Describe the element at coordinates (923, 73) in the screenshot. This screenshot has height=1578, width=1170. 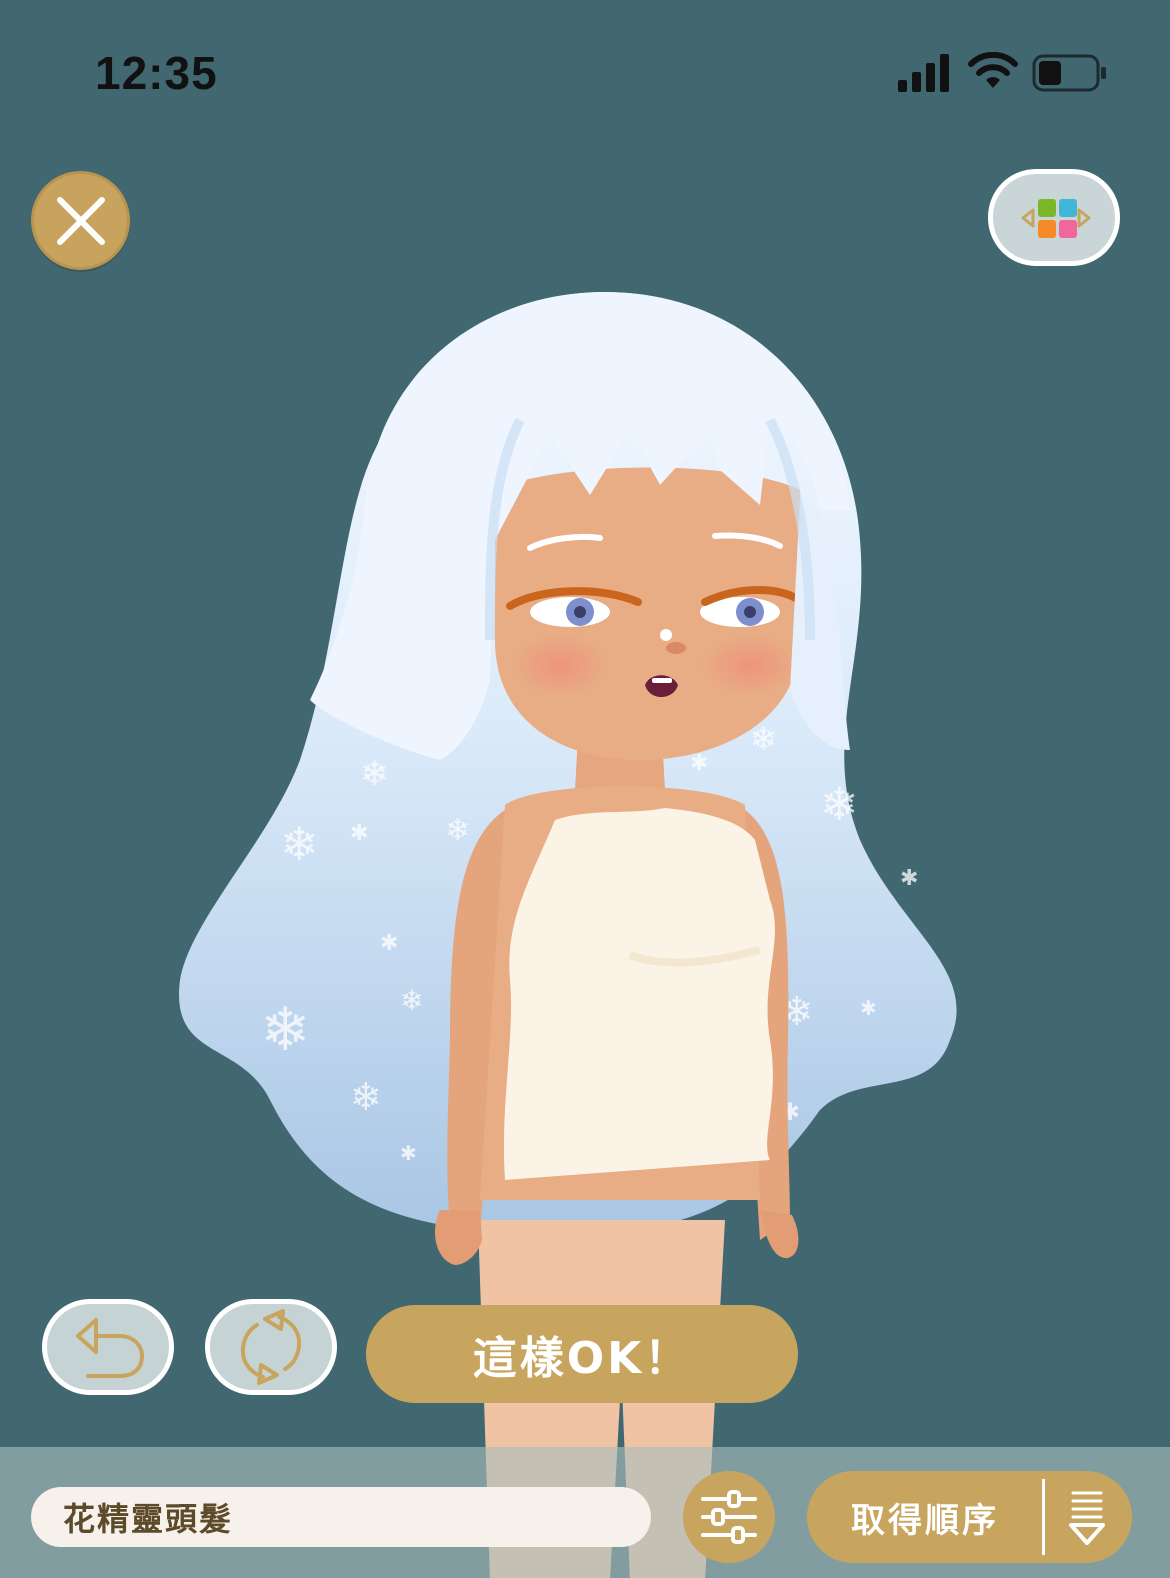
I see `signal-icon` at that location.